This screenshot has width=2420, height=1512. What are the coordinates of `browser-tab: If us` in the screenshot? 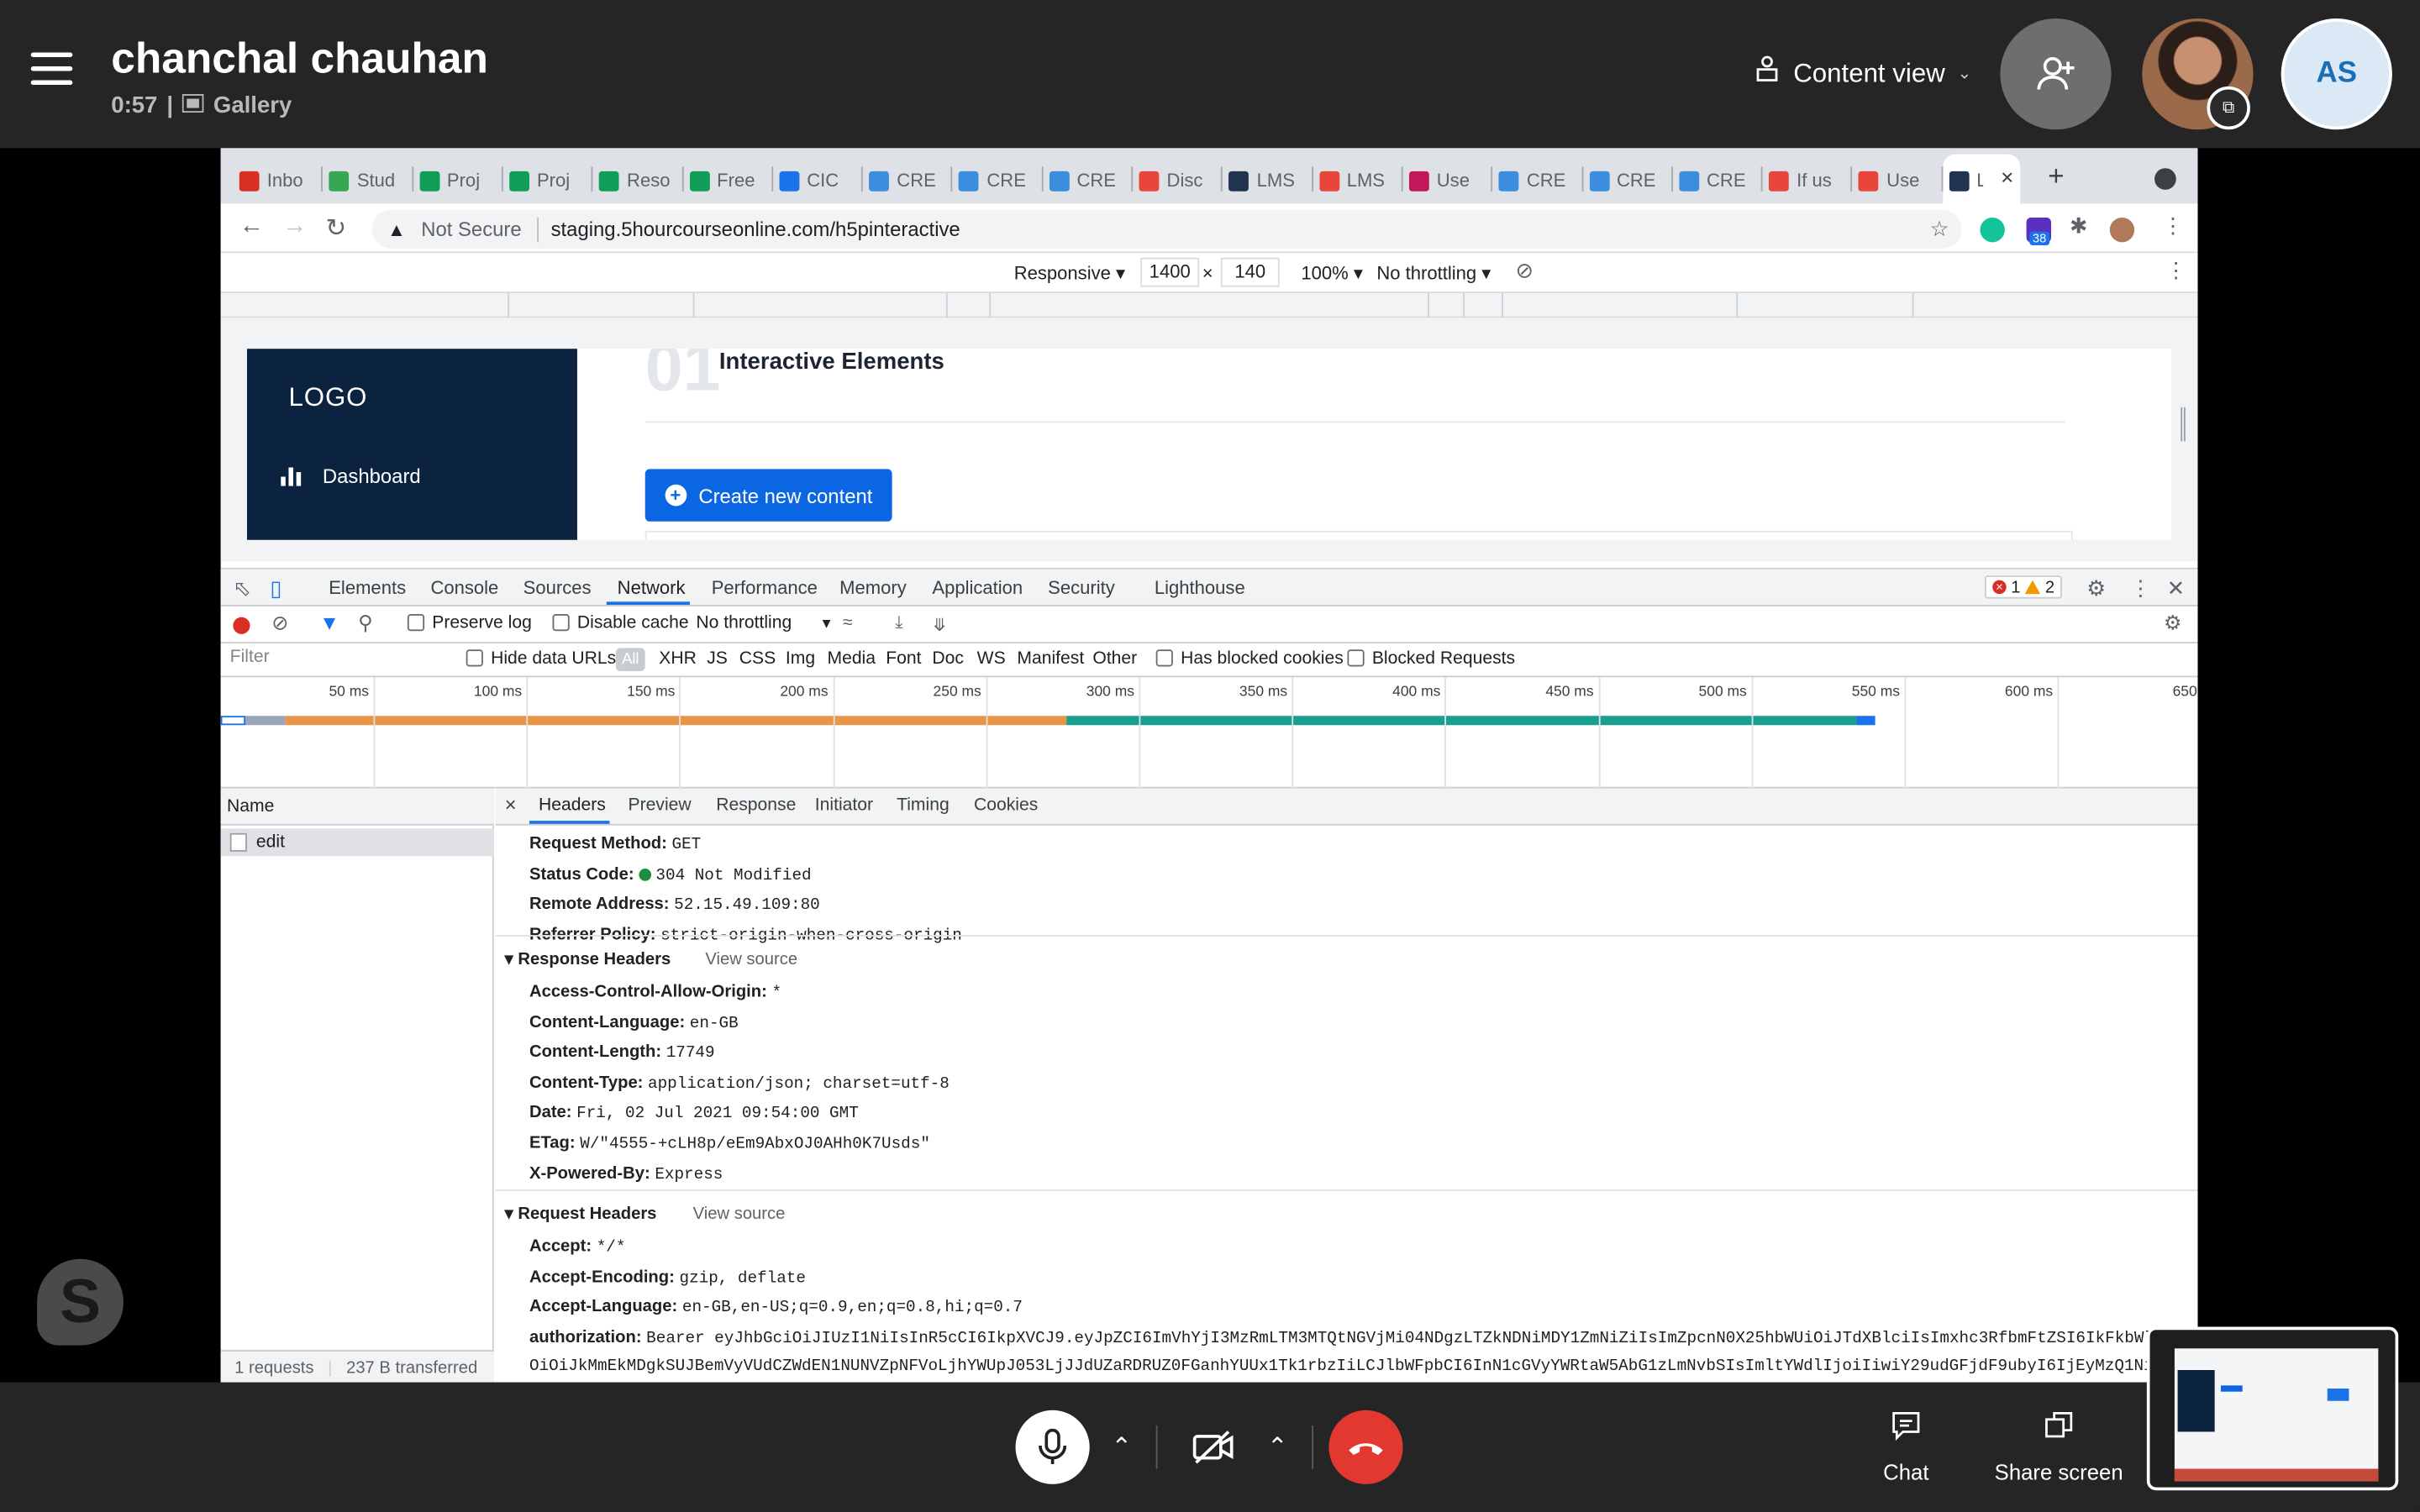 It's located at (1807, 180).